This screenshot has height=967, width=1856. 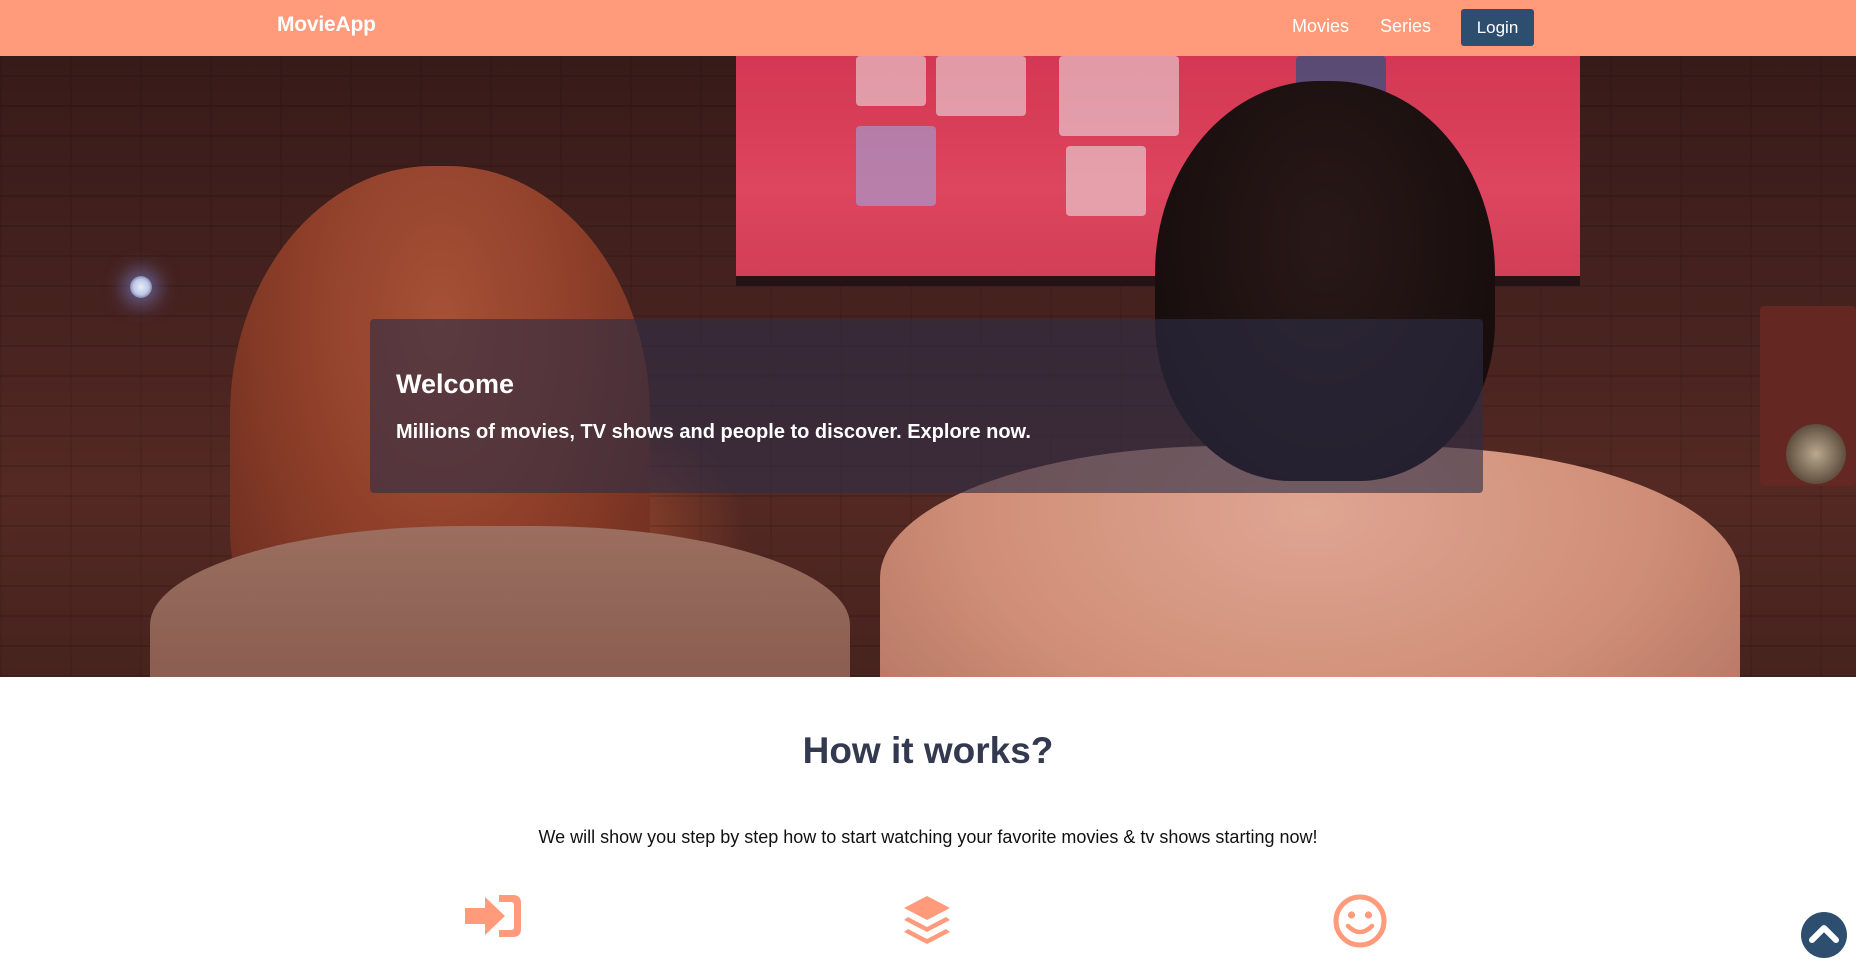 I want to click on chevron-up-icon, so click(x=1824, y=935).